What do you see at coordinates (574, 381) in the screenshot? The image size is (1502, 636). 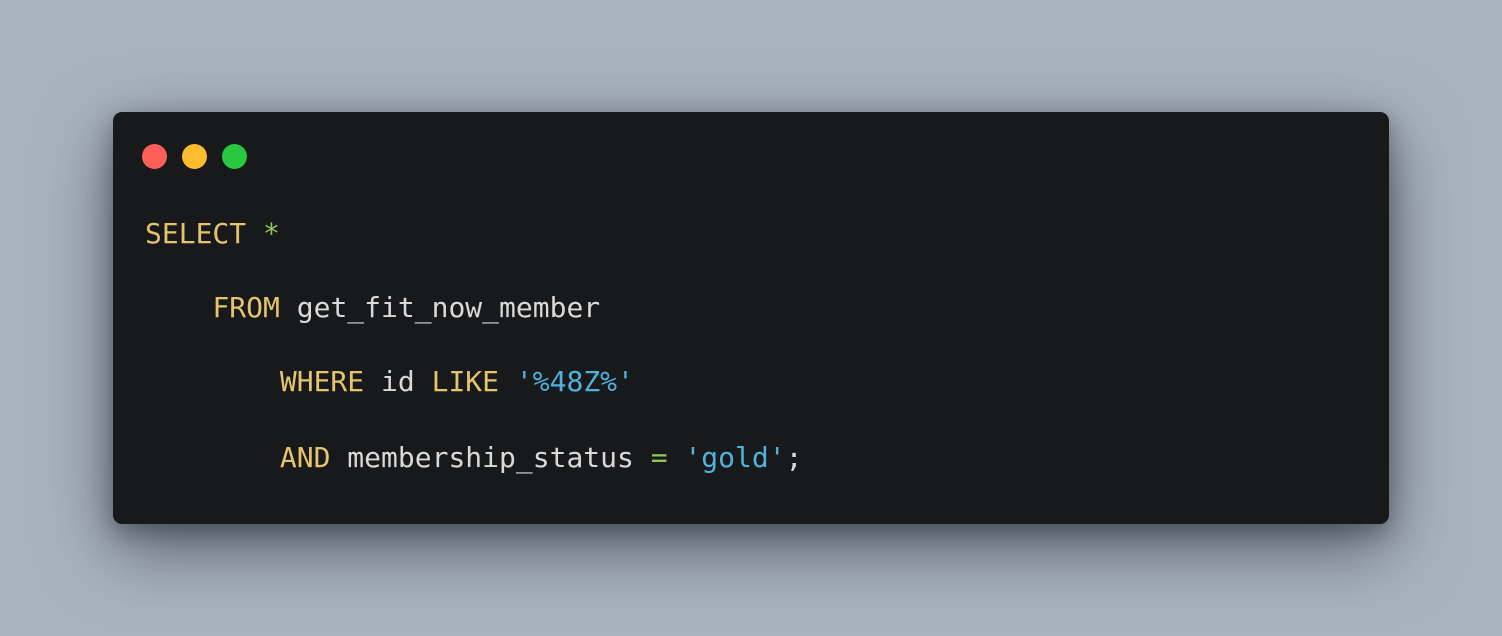 I see `code-token-string: '%48Z%'` at bounding box center [574, 381].